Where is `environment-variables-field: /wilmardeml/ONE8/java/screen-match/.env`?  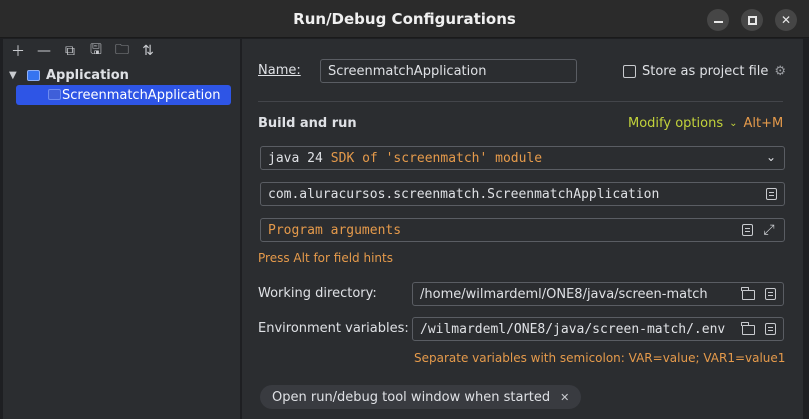
environment-variables-field: /wilmardeml/ONE8/java/screen-match/.env is located at coordinates (598, 329).